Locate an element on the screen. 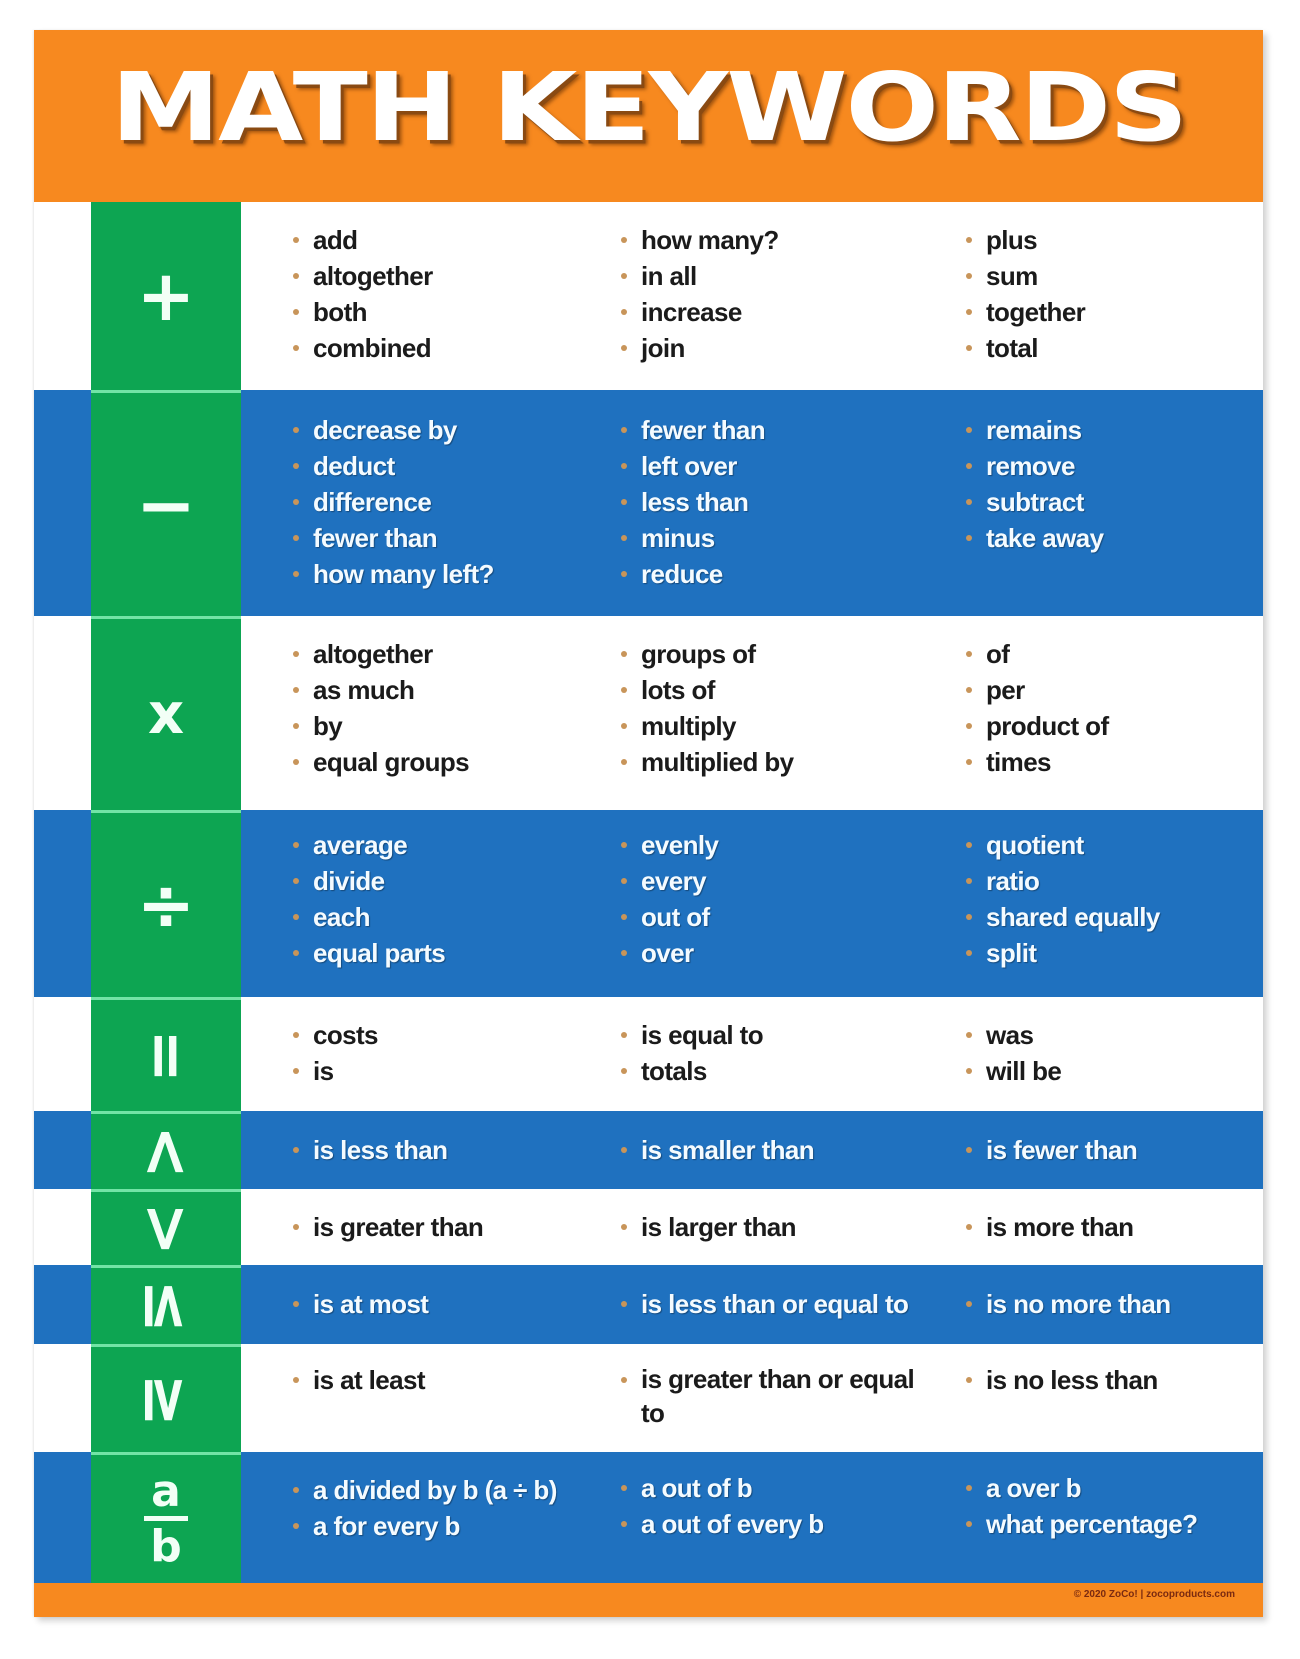  keyword-column-2: is less than or equal to is located at coordinates (765, 1304).